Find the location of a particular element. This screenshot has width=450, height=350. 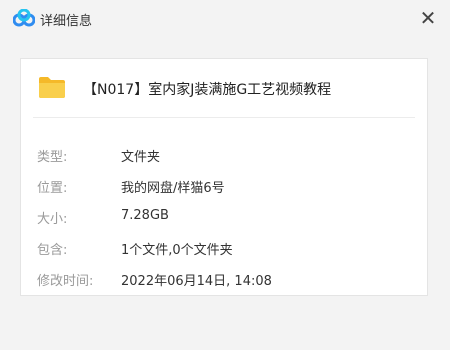

detail-label: 包含: is located at coordinates (52, 250).